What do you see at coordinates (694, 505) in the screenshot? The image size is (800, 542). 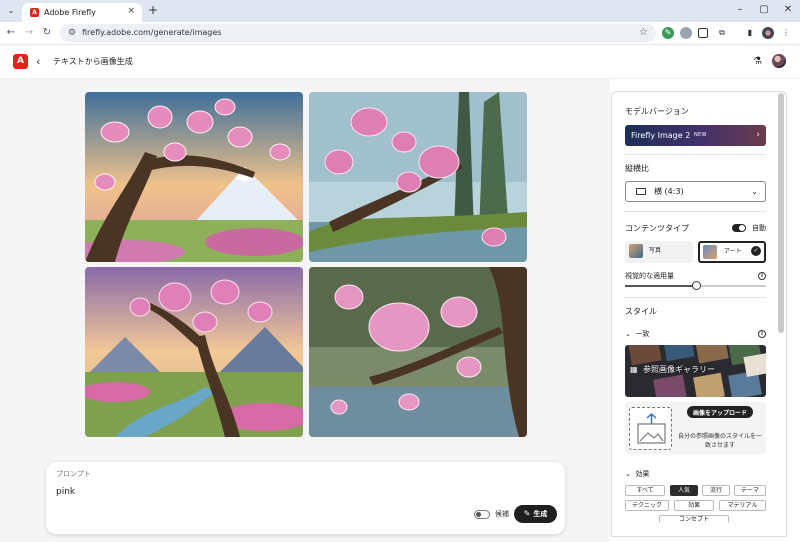 I see `effect-chip-effect: 効果` at bounding box center [694, 505].